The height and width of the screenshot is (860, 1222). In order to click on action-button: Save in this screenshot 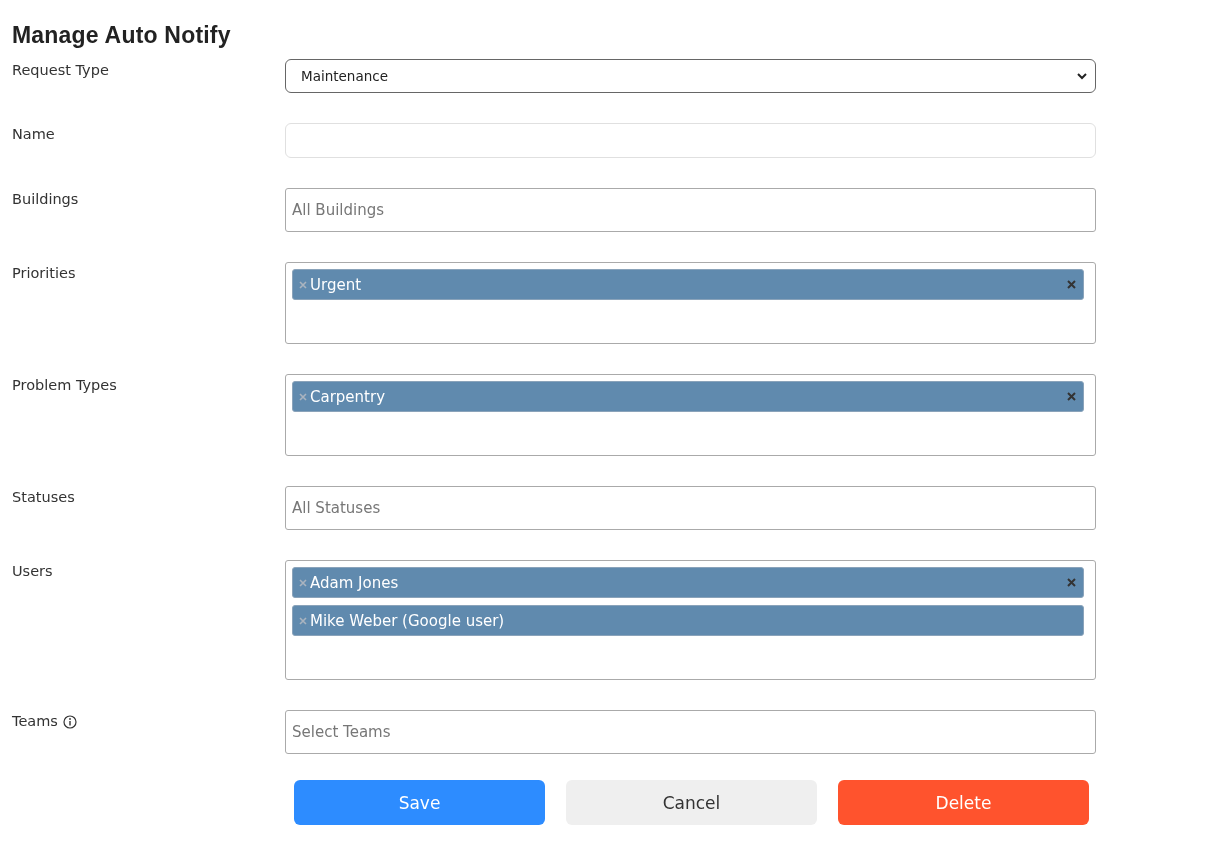, I will do `click(419, 802)`.